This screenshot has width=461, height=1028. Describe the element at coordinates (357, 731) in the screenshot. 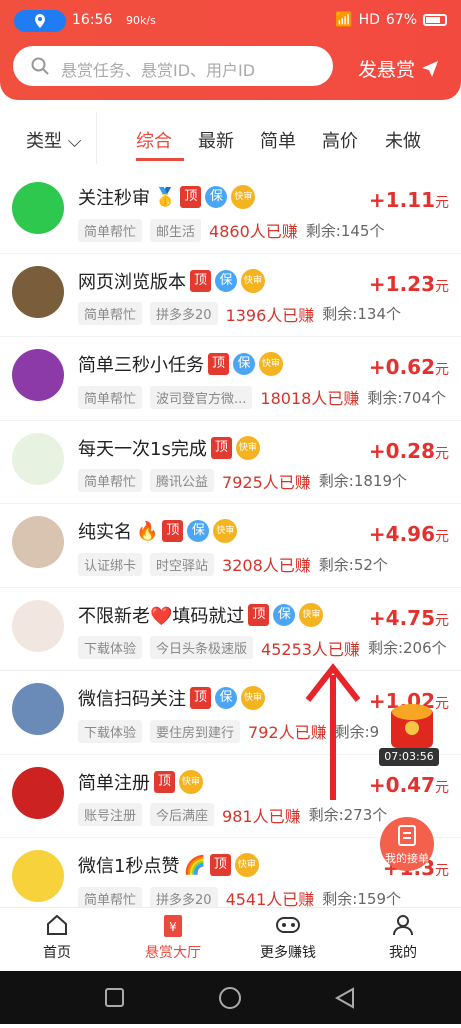

I see `remaining-count: 剩余:9` at that location.